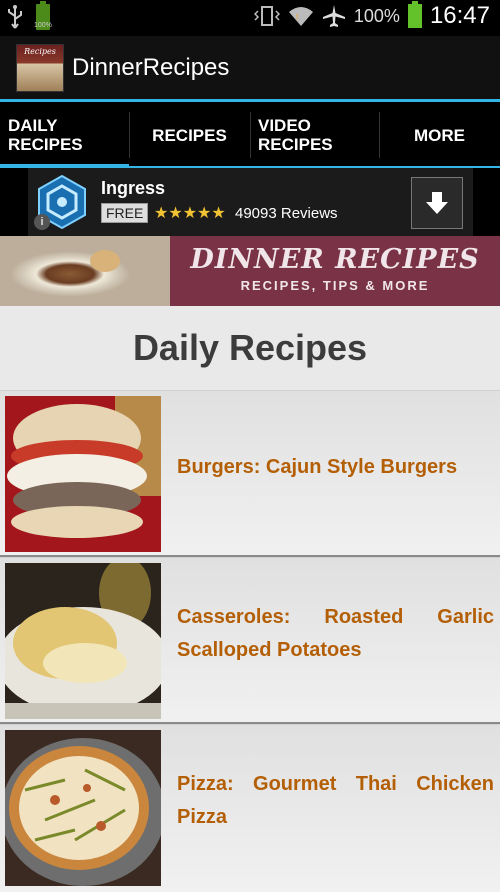  Describe the element at coordinates (335, 467) in the screenshot. I see `recipe-title: Burgers: Cajun Style Burgers` at that location.